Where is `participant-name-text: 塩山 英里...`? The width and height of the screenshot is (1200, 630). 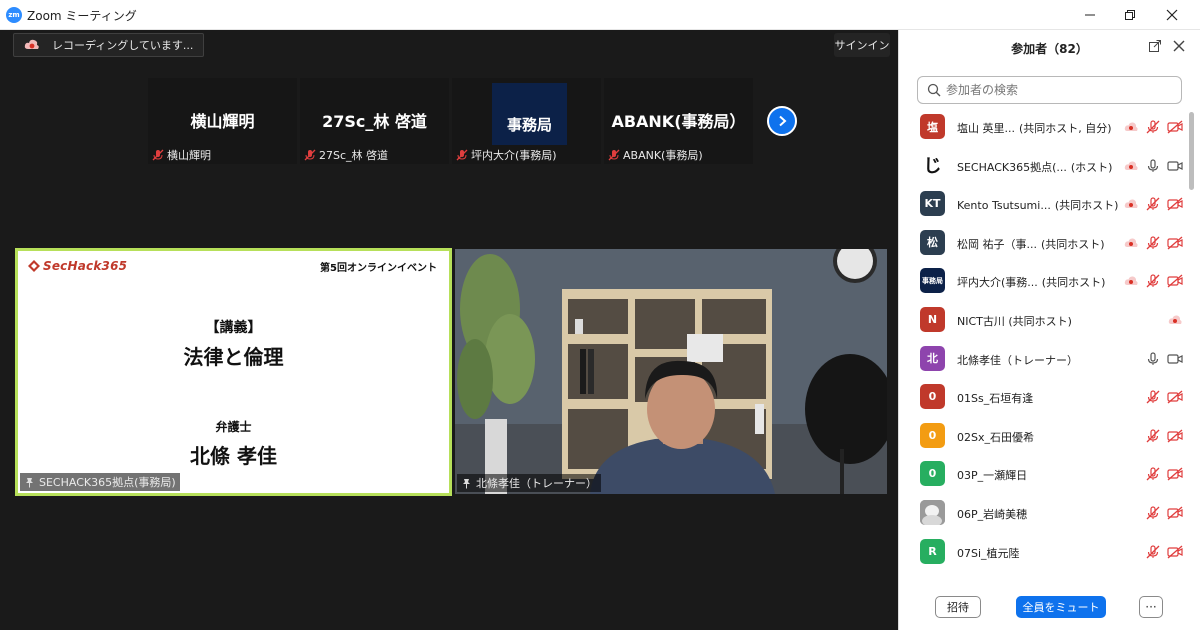
participant-name-text: 塩山 英里... is located at coordinates (986, 128).